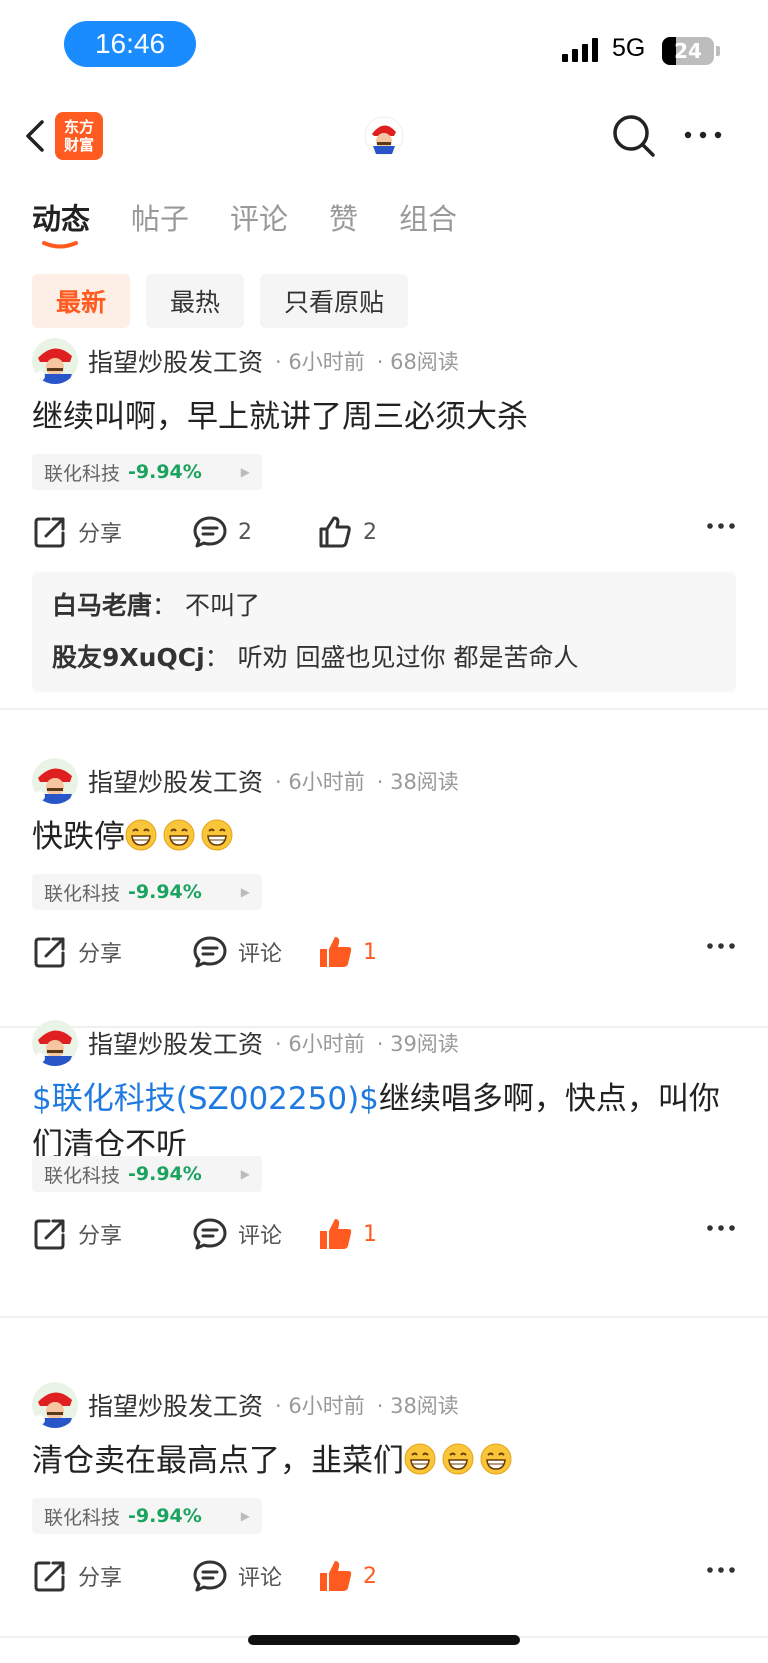  Describe the element at coordinates (384, 136) in the screenshot. I see `profile-avatar-icon` at that location.